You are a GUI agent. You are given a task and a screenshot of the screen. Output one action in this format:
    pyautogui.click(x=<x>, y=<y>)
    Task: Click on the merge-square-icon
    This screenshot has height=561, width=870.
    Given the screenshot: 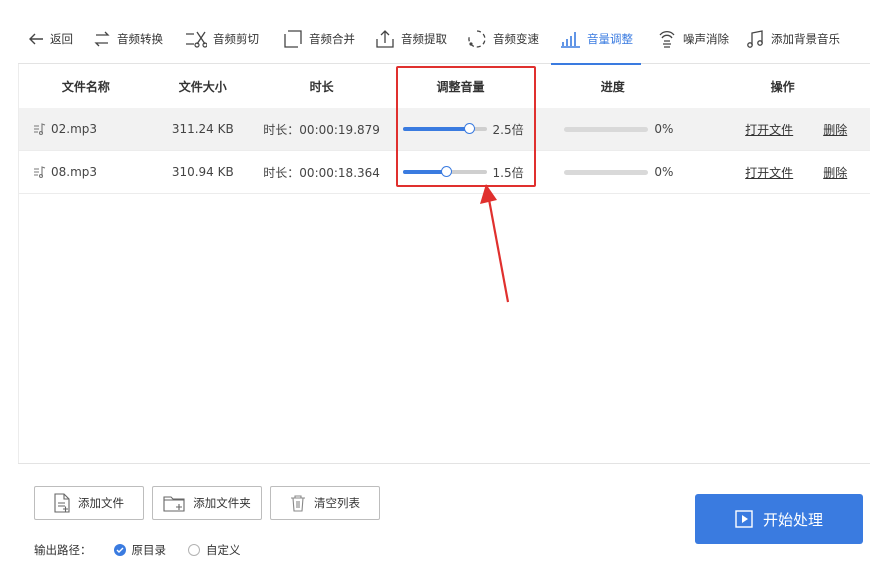 What is the action you would take?
    pyautogui.click(x=293, y=39)
    